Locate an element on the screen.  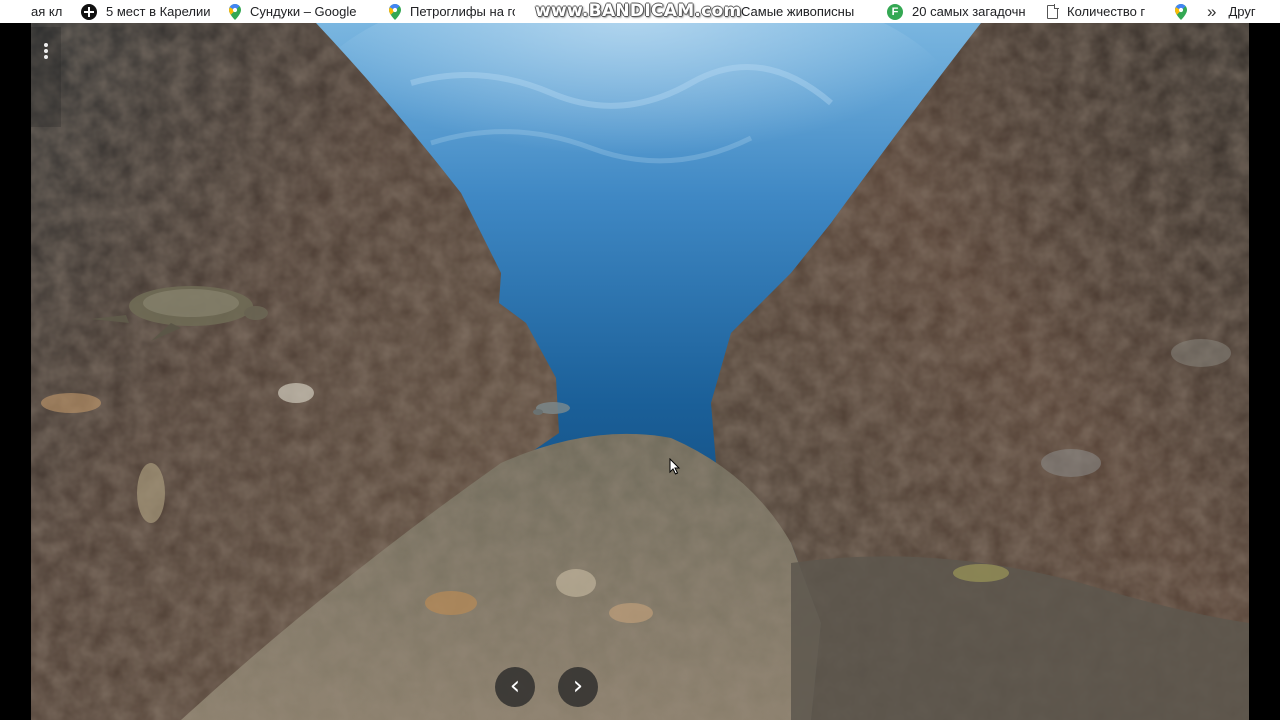
document-icon is located at coordinates (1053, 11).